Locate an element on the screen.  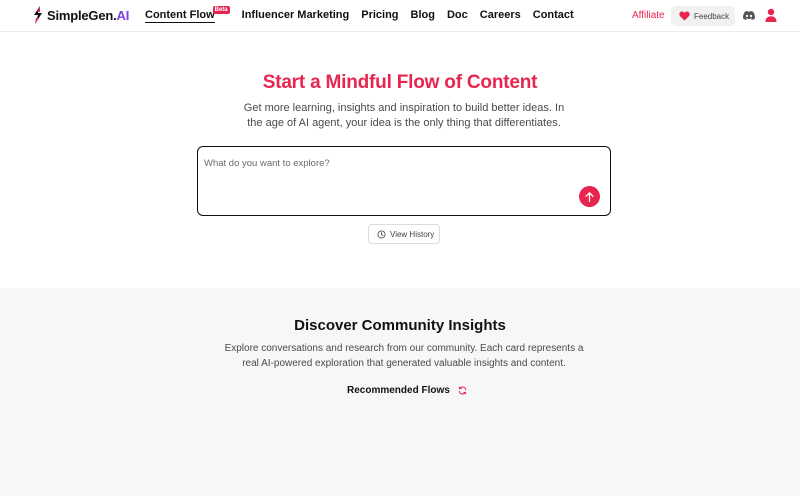
arrow-up-icon is located at coordinates (589, 196).